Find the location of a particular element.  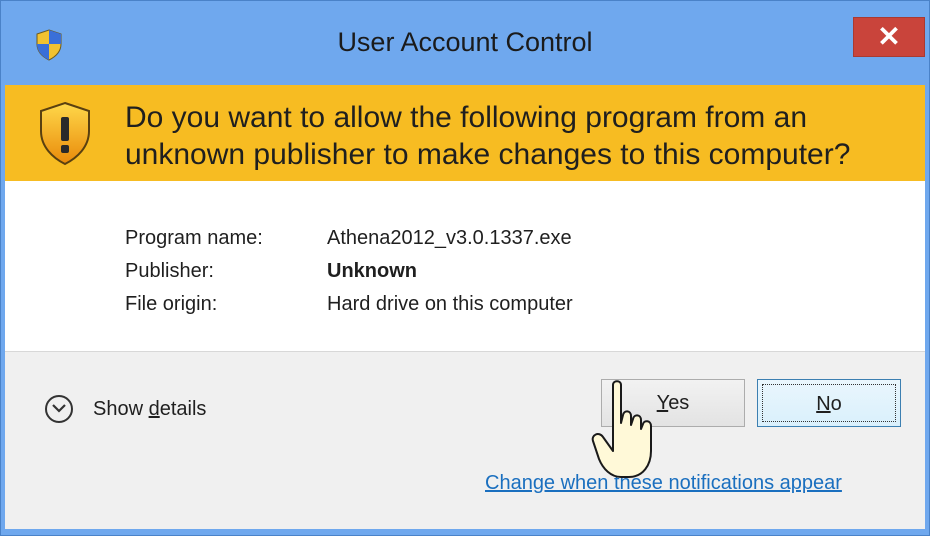

no-button-label: No is located at coordinates (829, 404).